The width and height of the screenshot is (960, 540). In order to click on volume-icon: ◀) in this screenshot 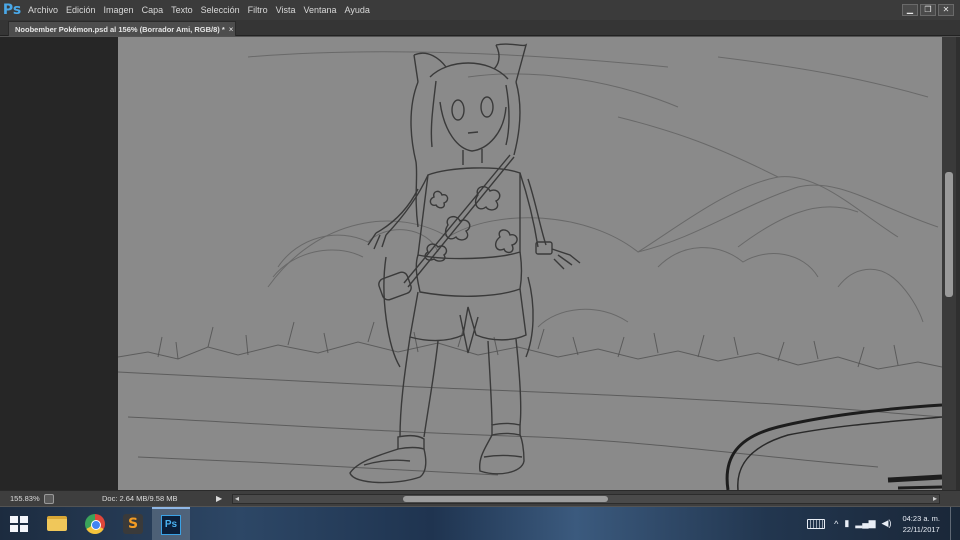, I will do `click(887, 523)`.